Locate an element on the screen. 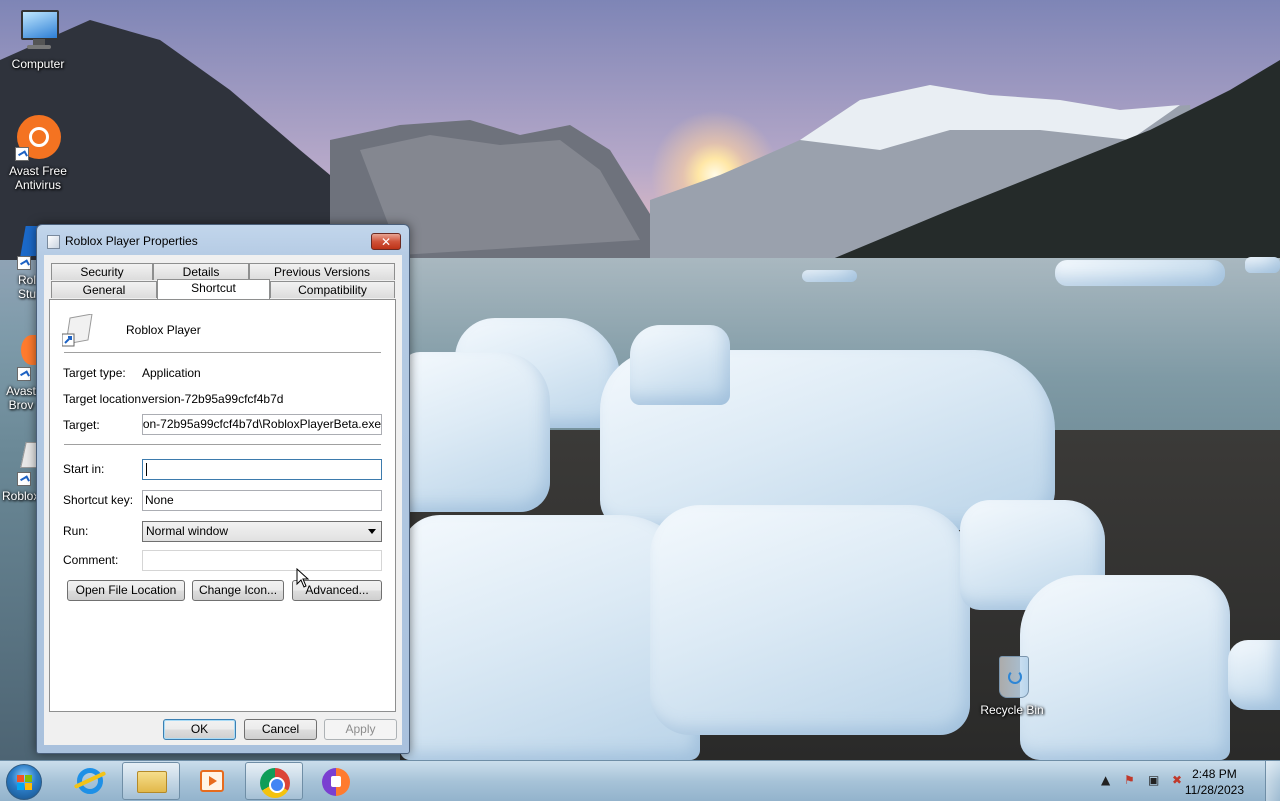 The image size is (1280, 801). ok-button: OK is located at coordinates (199, 729).